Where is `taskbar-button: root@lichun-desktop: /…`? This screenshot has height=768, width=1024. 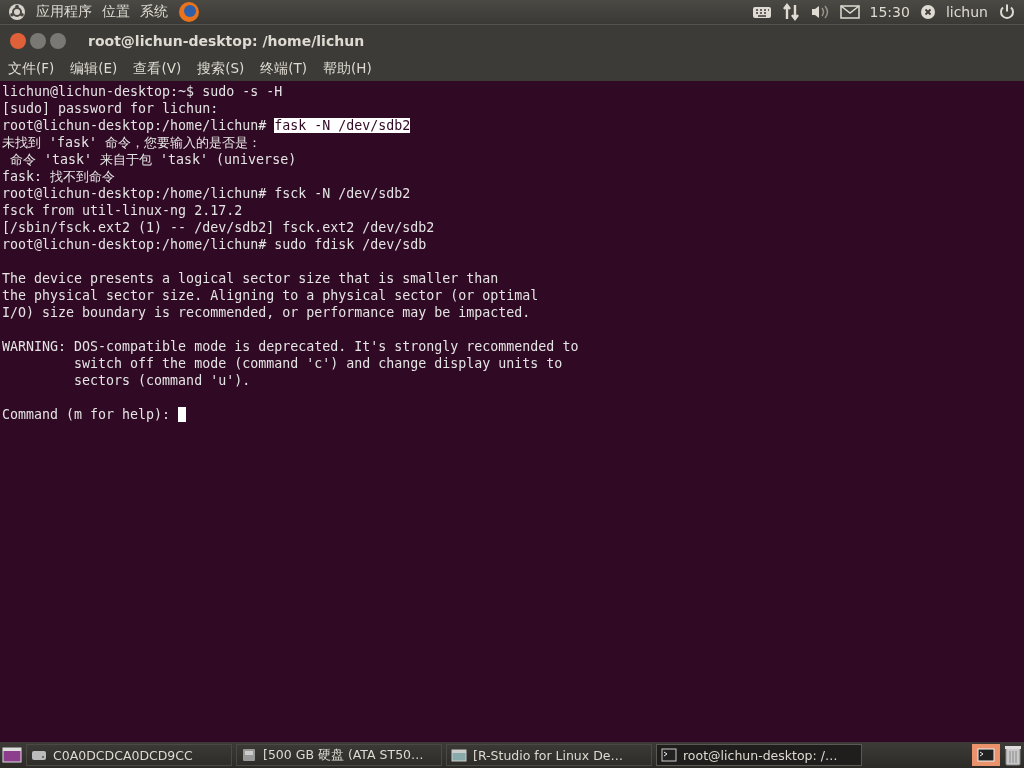
taskbar-button: root@lichun-desktop: /… is located at coordinates (759, 755).